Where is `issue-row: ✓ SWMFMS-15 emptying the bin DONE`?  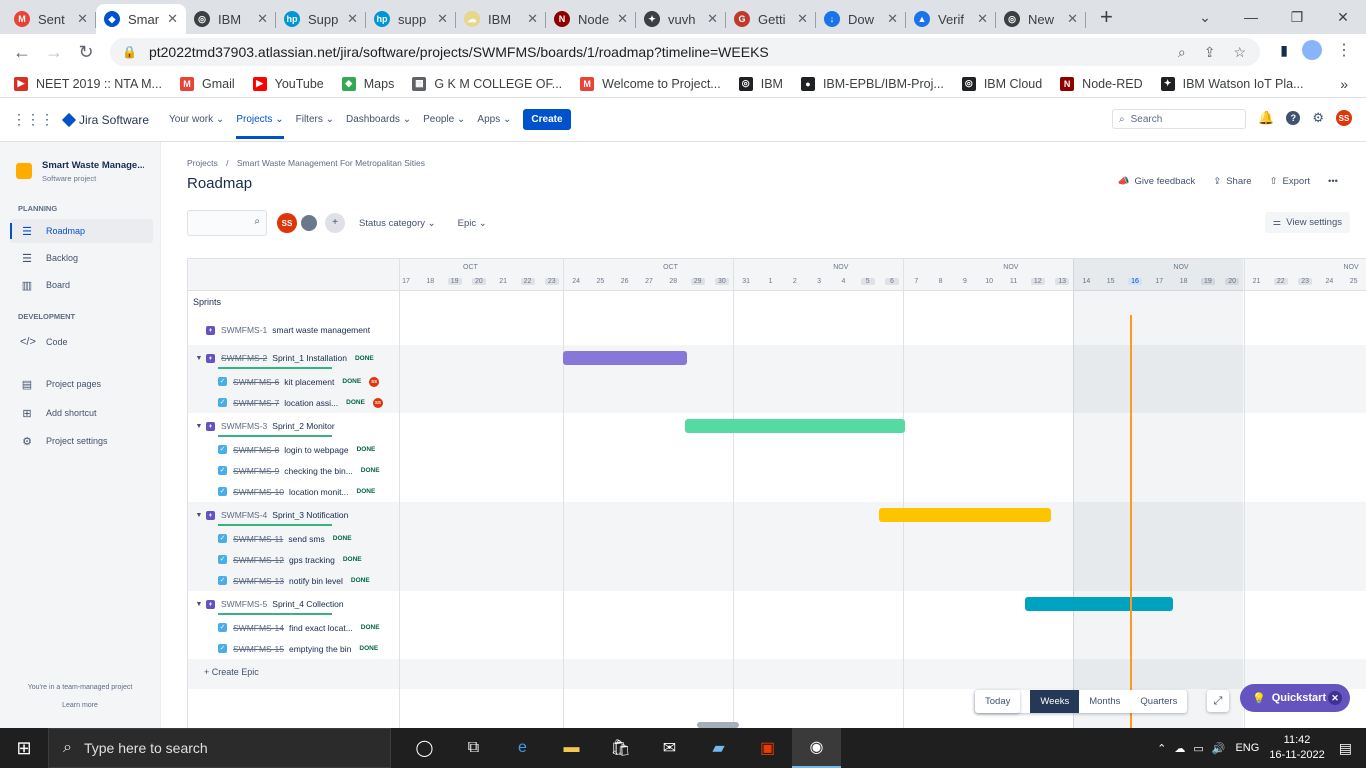
issue-row: ✓ SWMFMS-15 emptying the bin DONE is located at coordinates (298, 648).